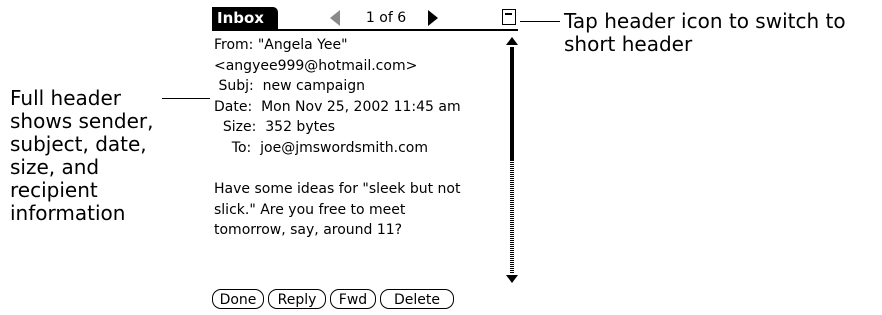  What do you see at coordinates (55, 167) in the screenshot?
I see `callout-line: size, and` at bounding box center [55, 167].